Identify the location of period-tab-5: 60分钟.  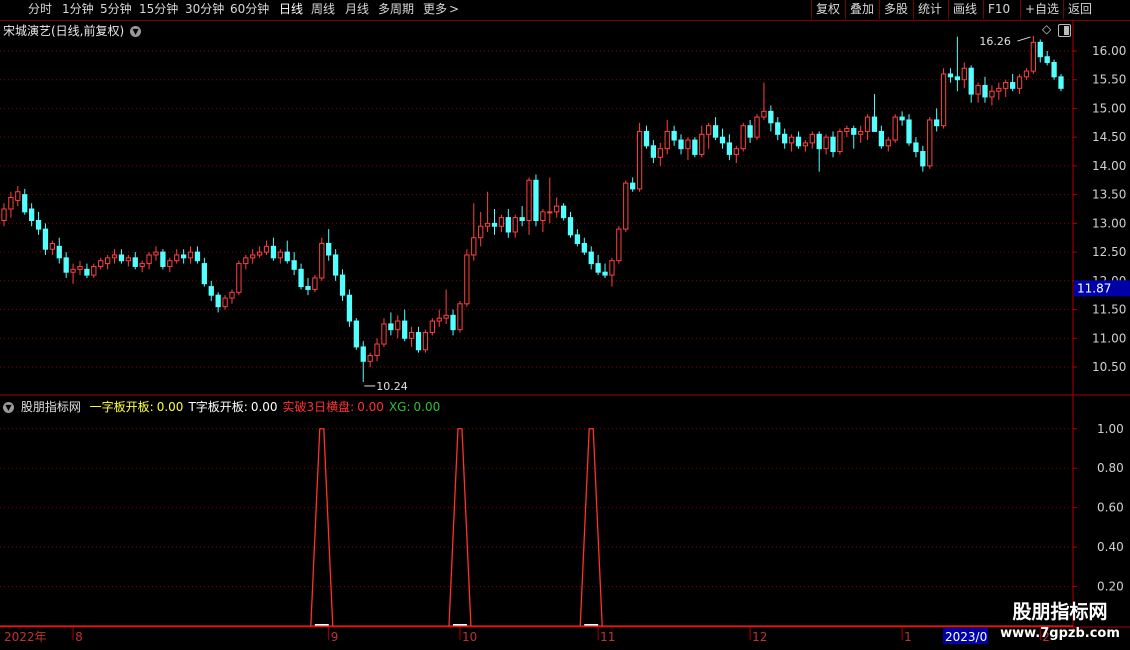
(249, 9).